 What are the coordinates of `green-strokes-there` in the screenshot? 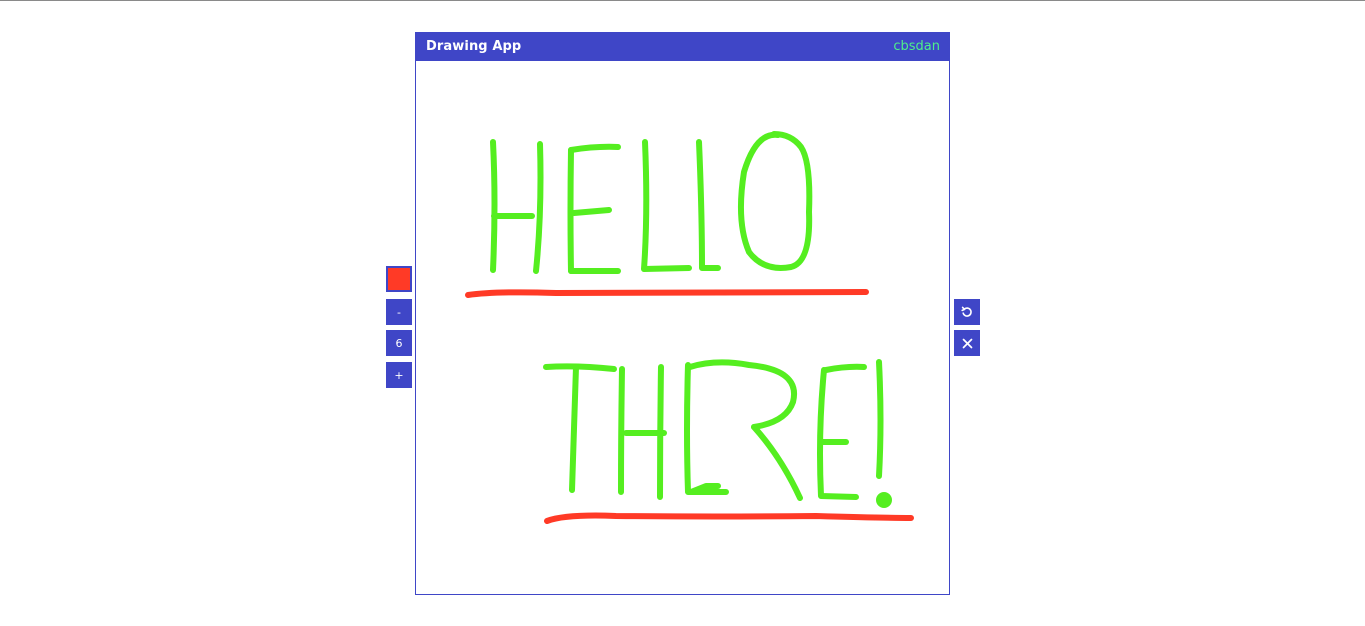 It's located at (717, 433).